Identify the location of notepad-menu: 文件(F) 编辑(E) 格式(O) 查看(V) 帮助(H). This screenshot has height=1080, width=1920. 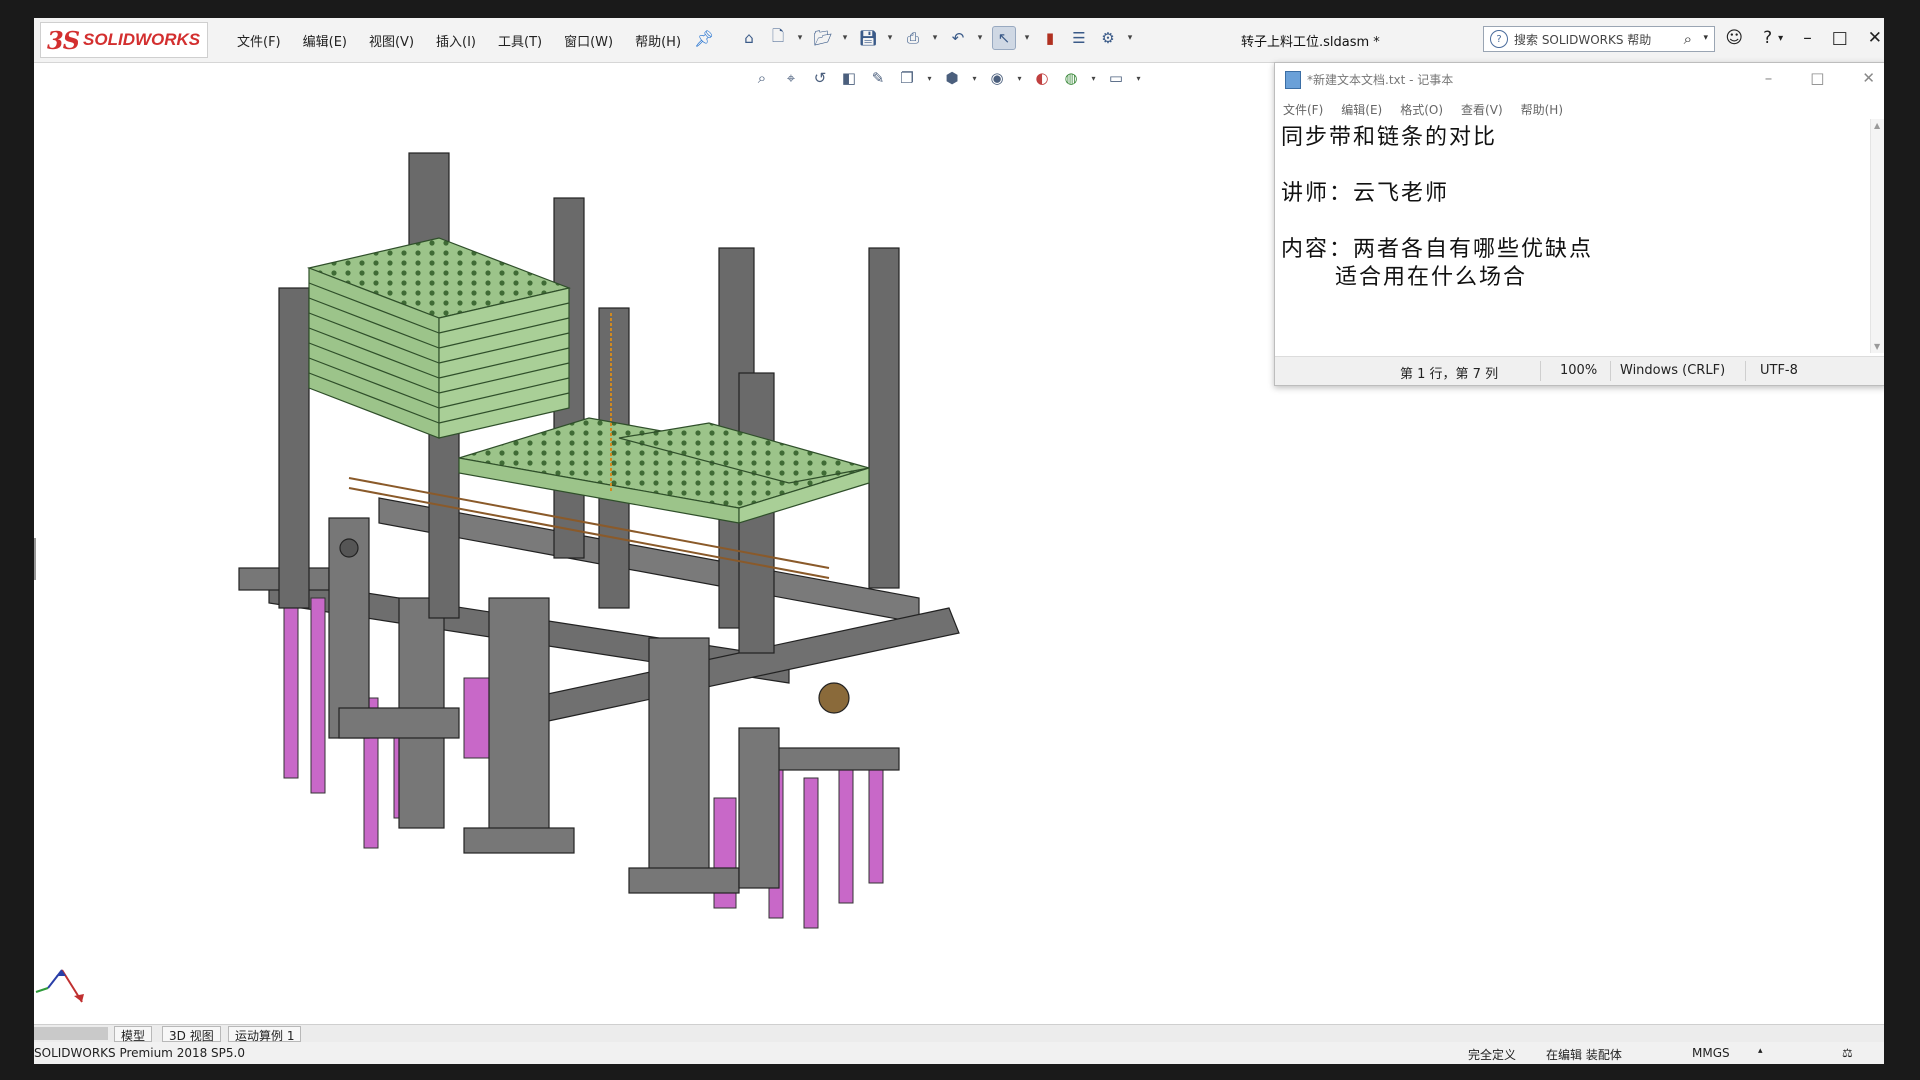
(1432, 109).